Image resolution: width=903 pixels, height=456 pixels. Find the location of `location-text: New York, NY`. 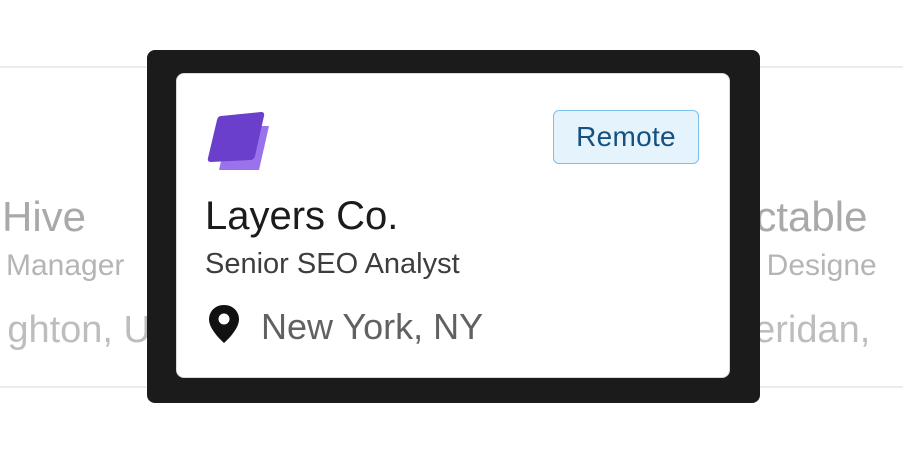

location-text: New York, NY is located at coordinates (372, 326).